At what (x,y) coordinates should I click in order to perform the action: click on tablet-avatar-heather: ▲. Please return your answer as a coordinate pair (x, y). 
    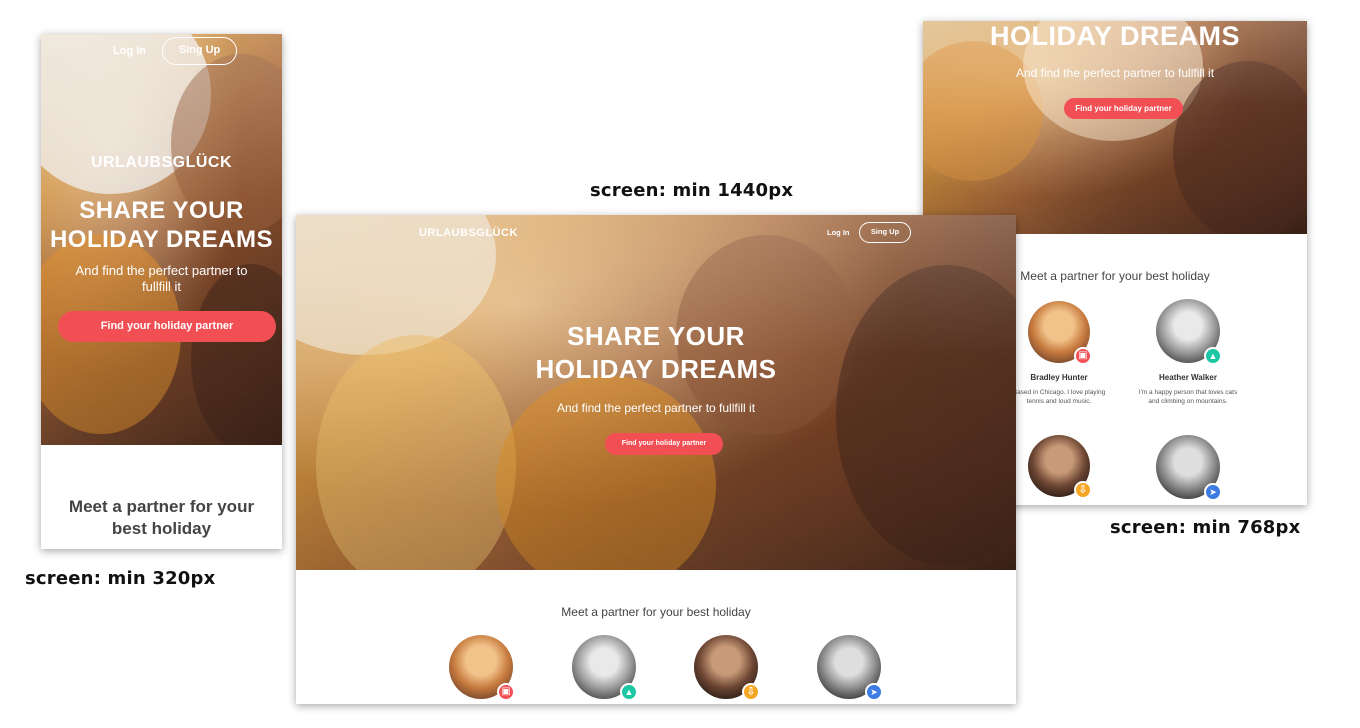
    Looking at the image, I should click on (1189, 332).